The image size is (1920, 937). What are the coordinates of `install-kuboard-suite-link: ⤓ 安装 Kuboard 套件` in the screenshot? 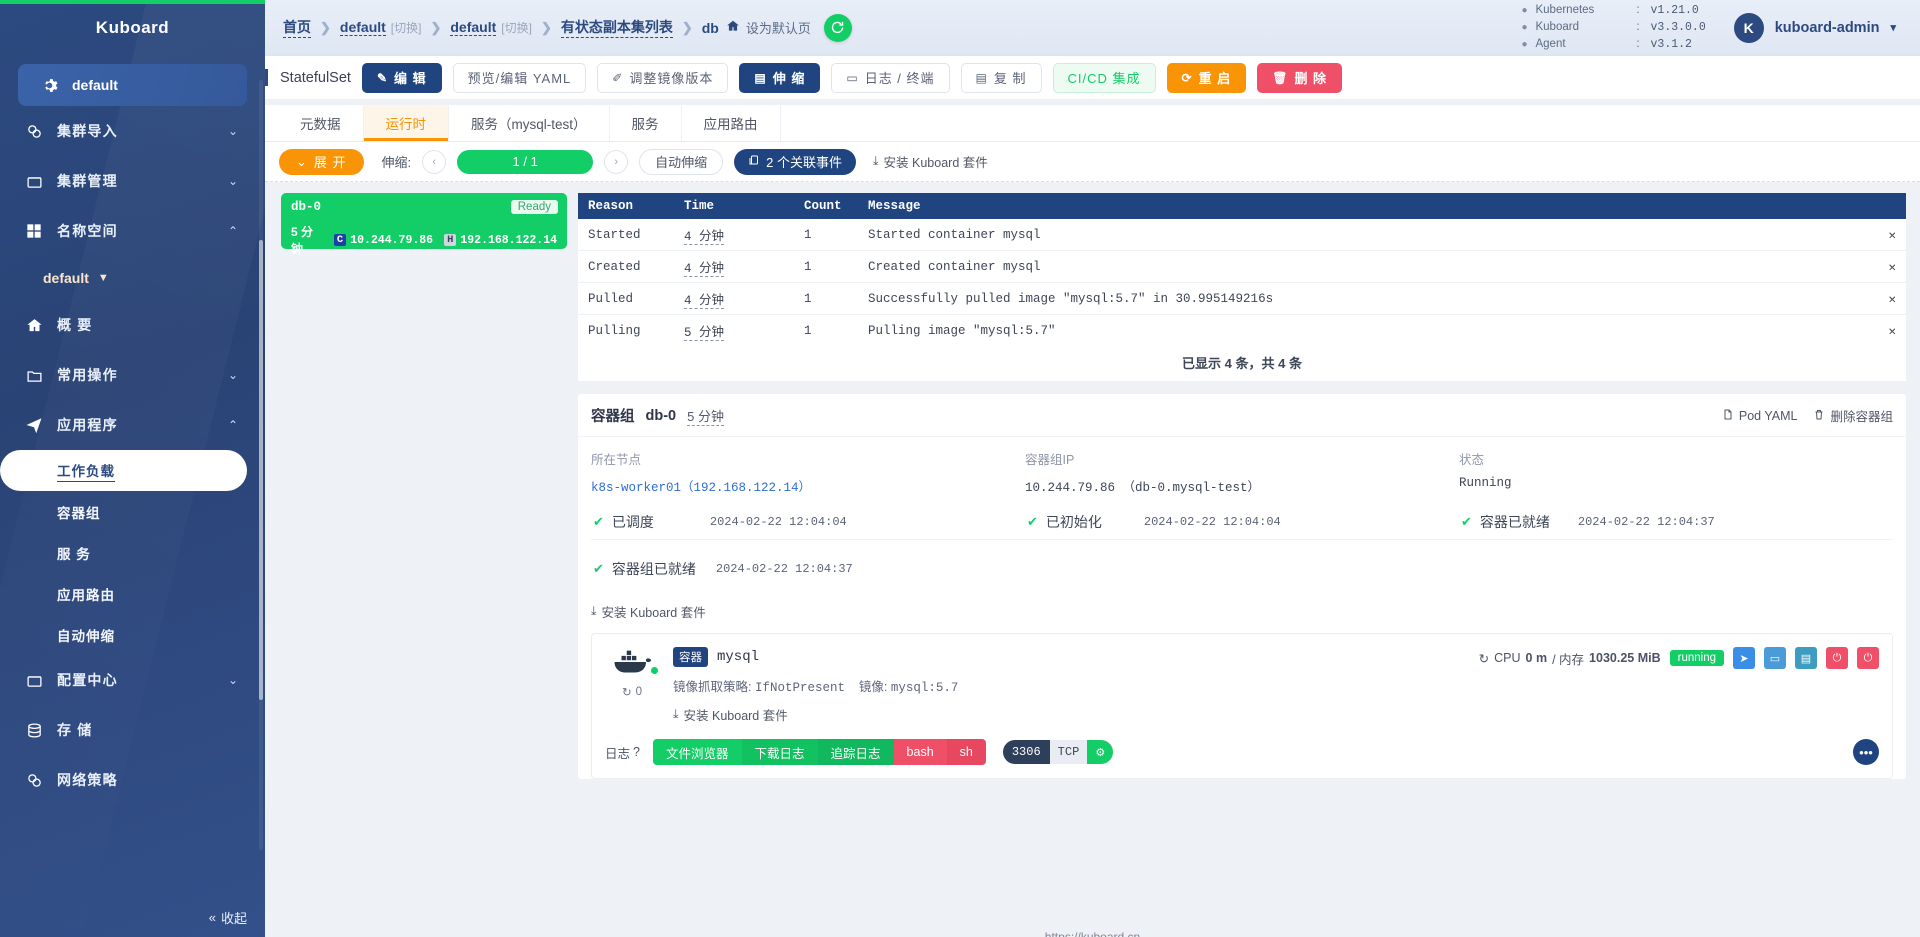 It's located at (930, 161).